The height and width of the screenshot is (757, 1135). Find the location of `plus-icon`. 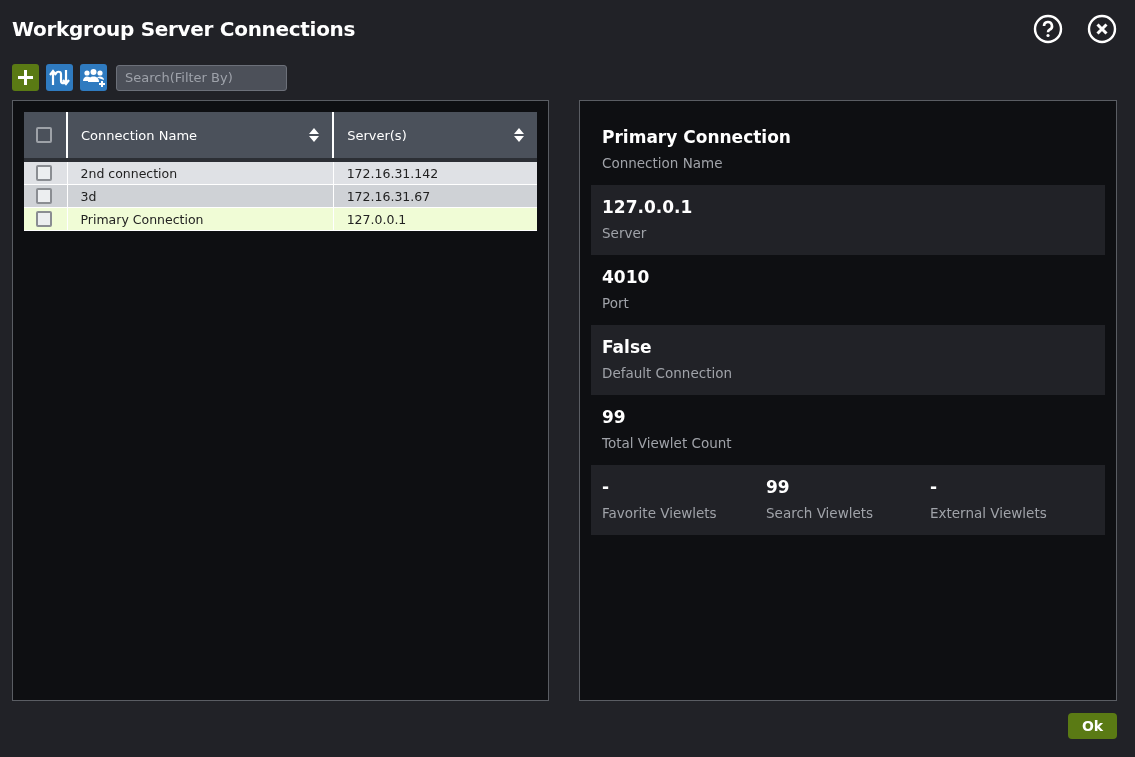

plus-icon is located at coordinates (25, 77).